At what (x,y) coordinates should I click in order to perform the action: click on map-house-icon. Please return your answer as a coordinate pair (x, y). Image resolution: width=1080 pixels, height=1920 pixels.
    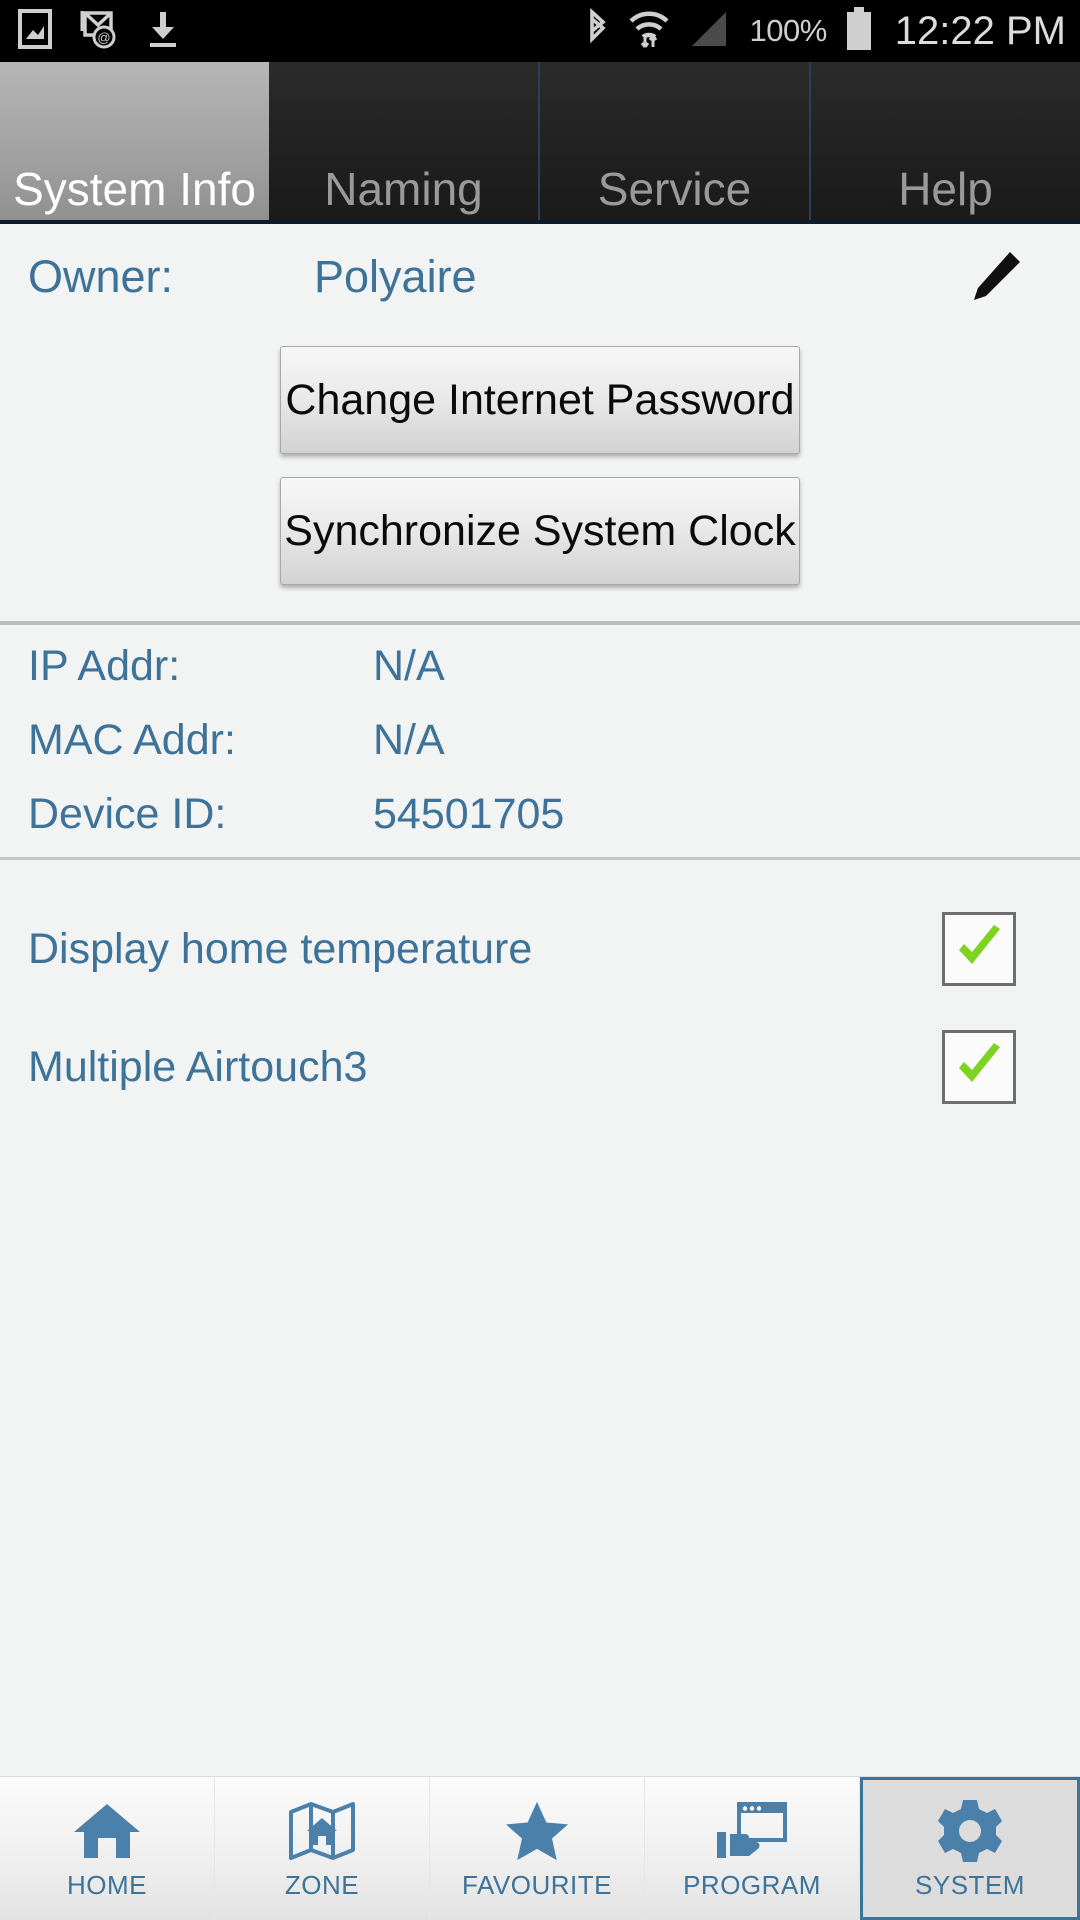
    Looking at the image, I should click on (322, 1831).